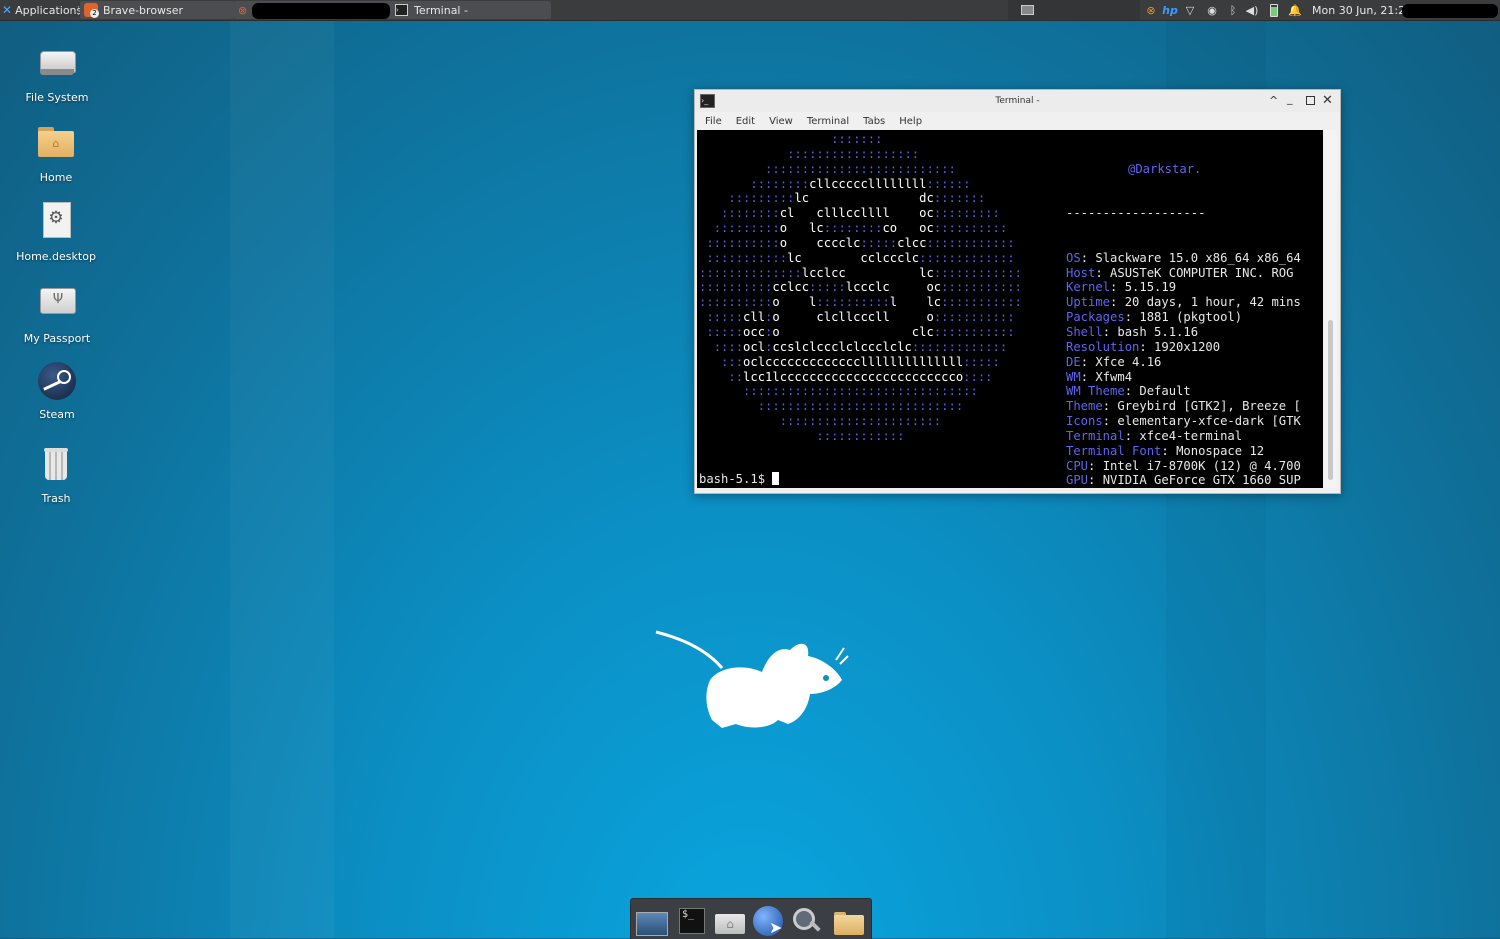 This screenshot has width=1500, height=939. I want to click on info-value: : Monospace 12, so click(1213, 450).